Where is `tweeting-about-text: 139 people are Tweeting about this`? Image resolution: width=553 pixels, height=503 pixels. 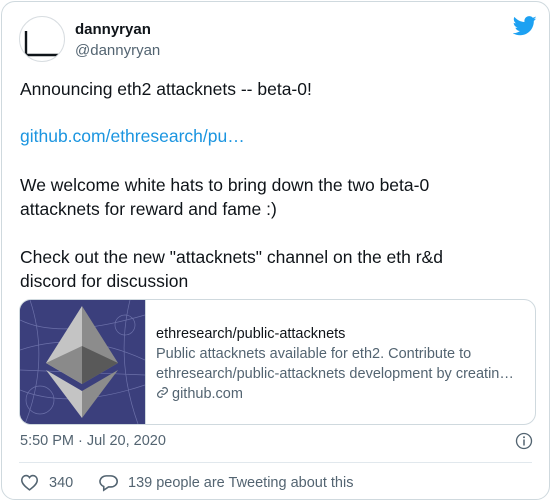
tweeting-about-text: 139 people are Tweeting about this is located at coordinates (241, 483).